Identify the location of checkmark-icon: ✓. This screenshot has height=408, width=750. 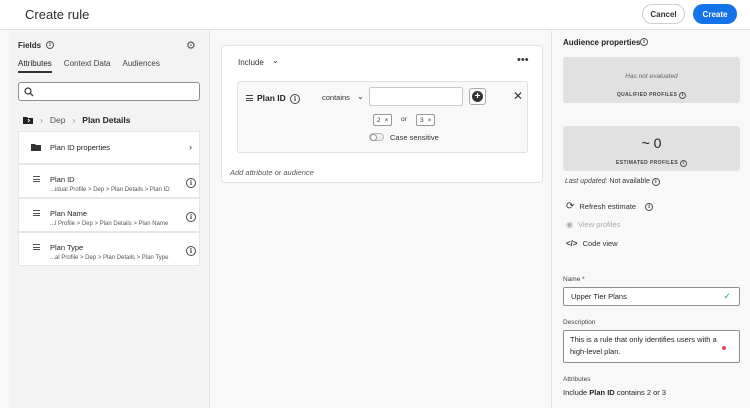
(727, 296).